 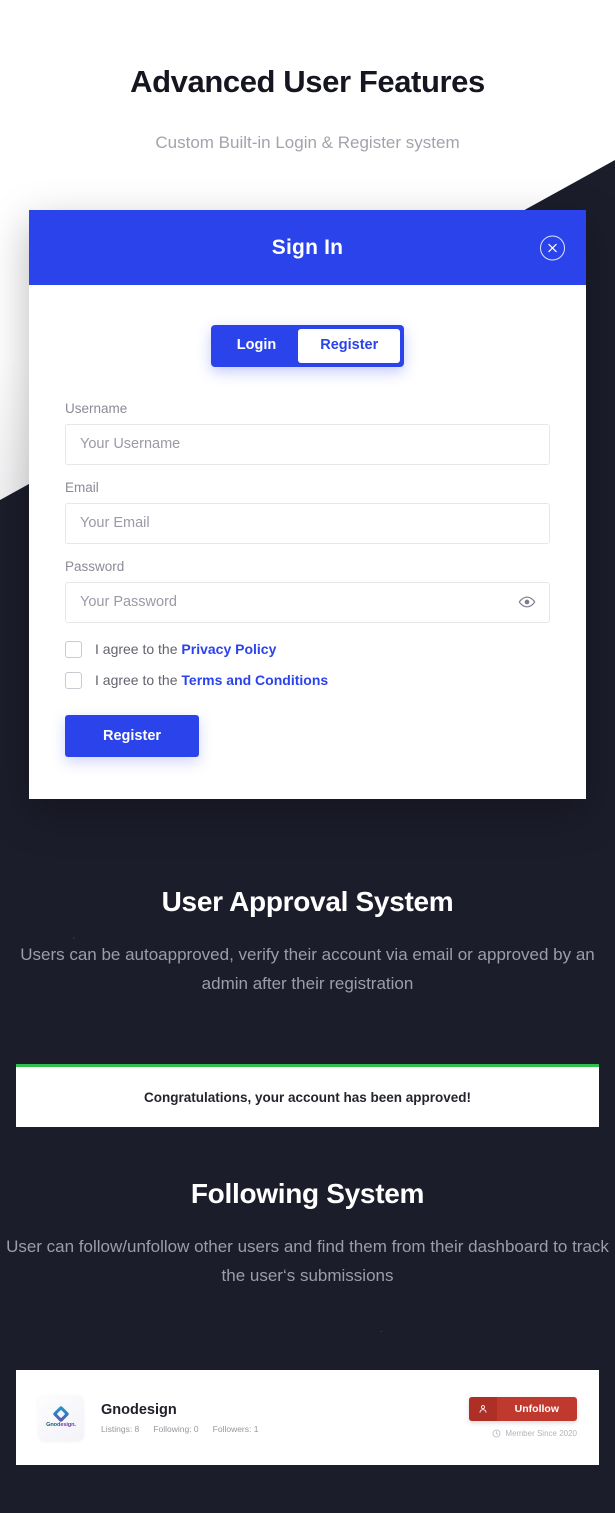 What do you see at coordinates (176, 1428) in the screenshot?
I see `stat-following: Following: 0` at bounding box center [176, 1428].